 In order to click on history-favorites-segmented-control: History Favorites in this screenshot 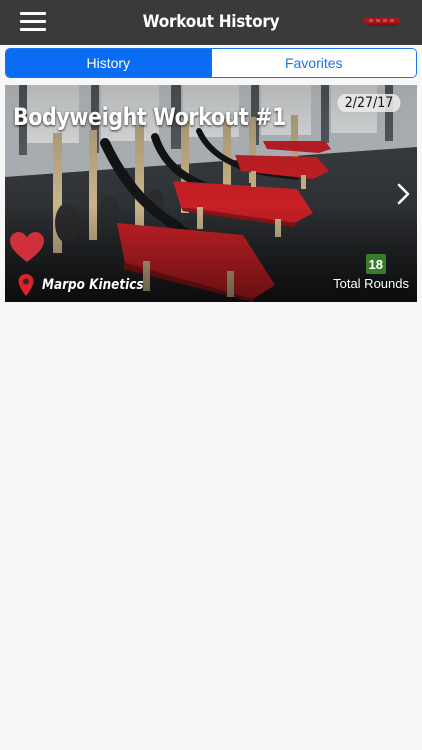, I will do `click(211, 63)`.